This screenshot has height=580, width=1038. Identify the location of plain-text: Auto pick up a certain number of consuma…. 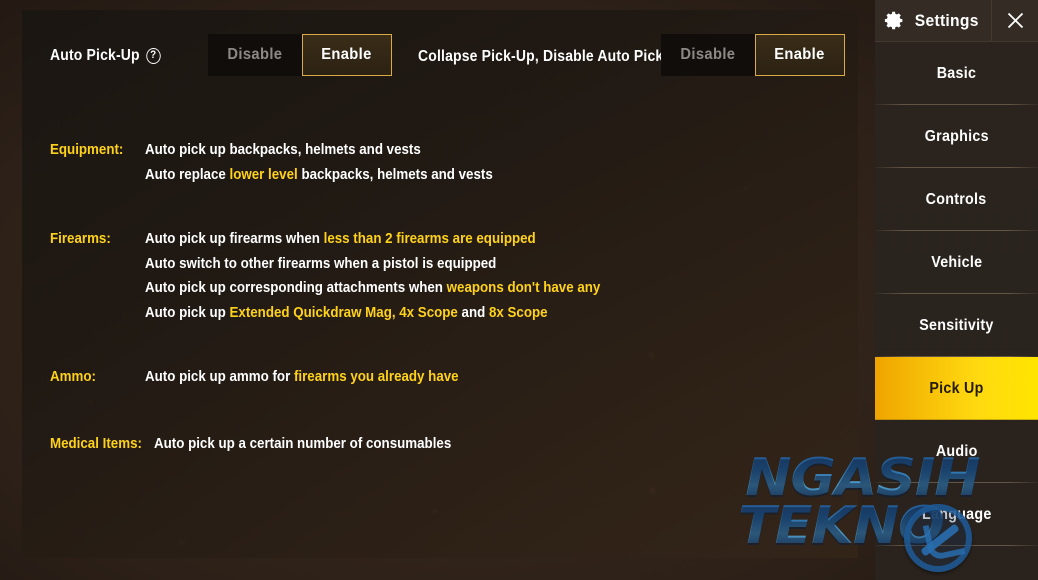
(302, 443).